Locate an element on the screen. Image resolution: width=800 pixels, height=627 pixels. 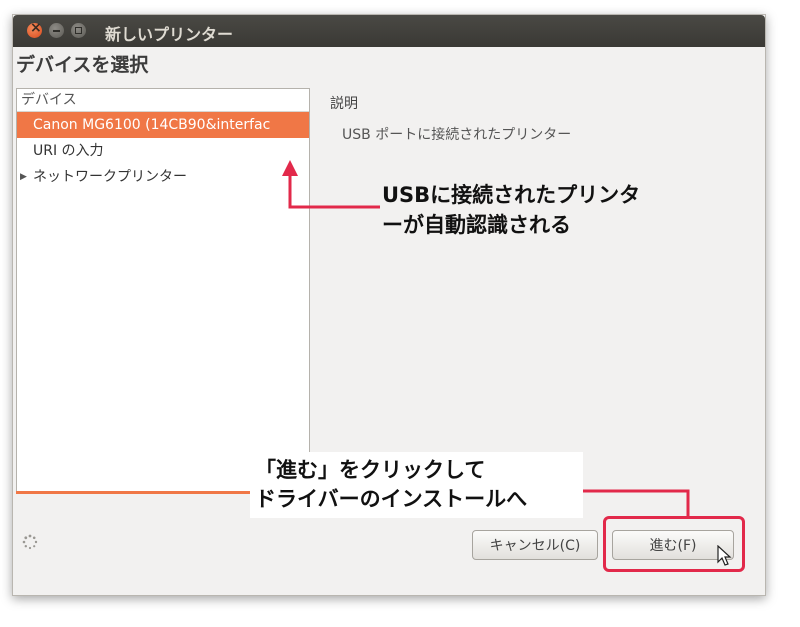
annotation-next-line2: ドライバーのインストールへ is located at coordinates (391, 499).